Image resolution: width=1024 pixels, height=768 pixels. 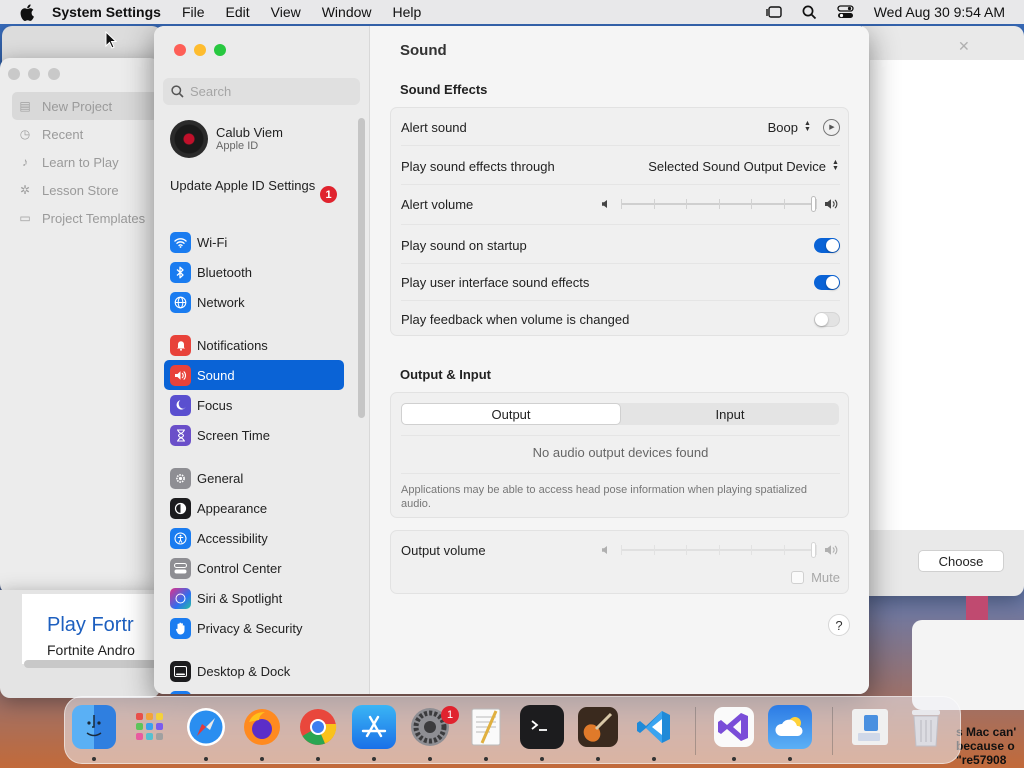 I want to click on search-field, so click(x=261, y=91).